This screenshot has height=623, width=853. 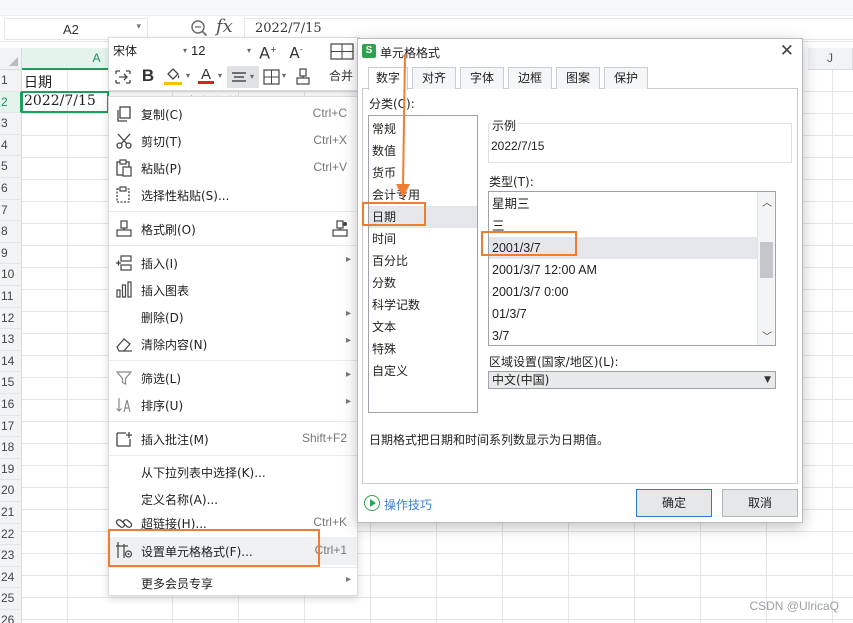 I want to click on row-header-8: 8, so click(x=11, y=232).